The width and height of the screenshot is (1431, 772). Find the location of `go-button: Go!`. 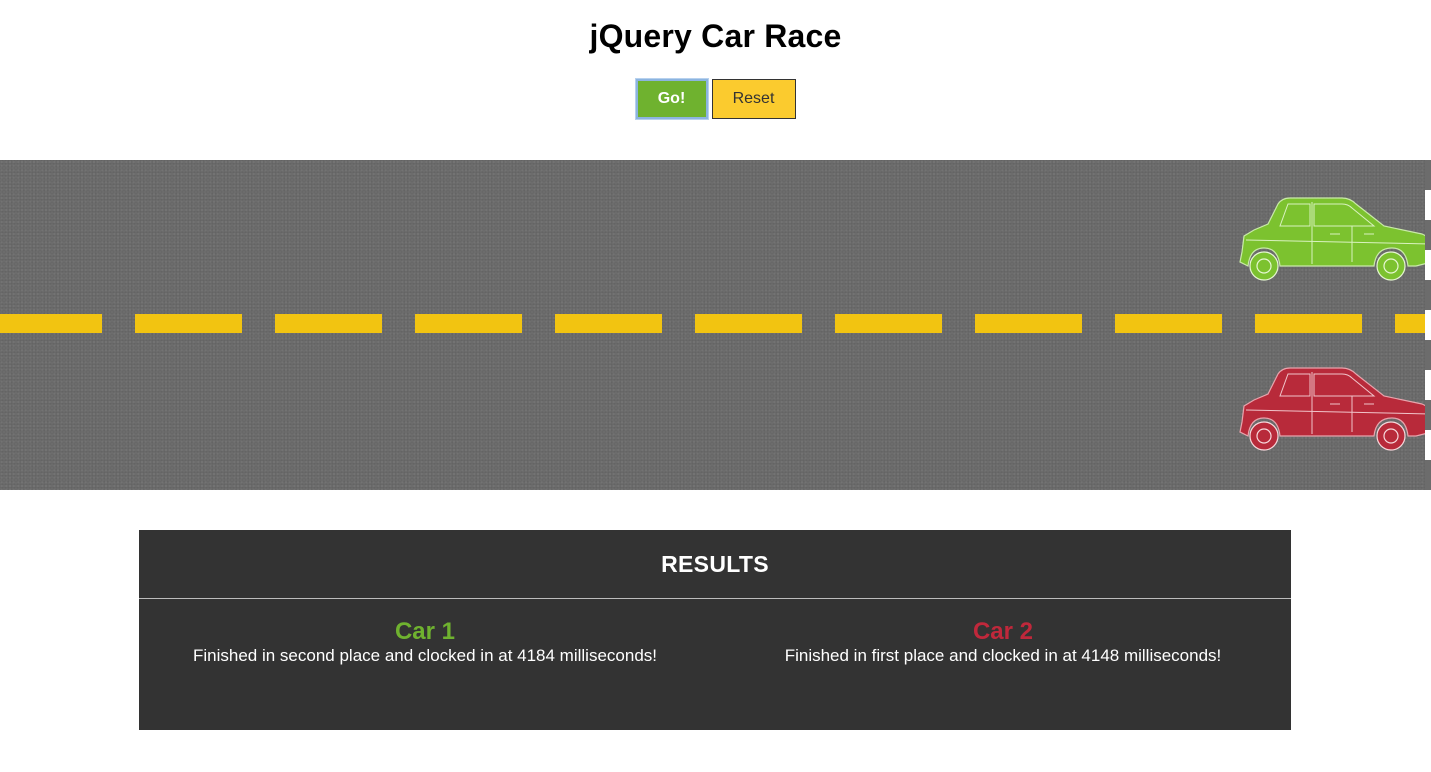

go-button: Go! is located at coordinates (671, 99).